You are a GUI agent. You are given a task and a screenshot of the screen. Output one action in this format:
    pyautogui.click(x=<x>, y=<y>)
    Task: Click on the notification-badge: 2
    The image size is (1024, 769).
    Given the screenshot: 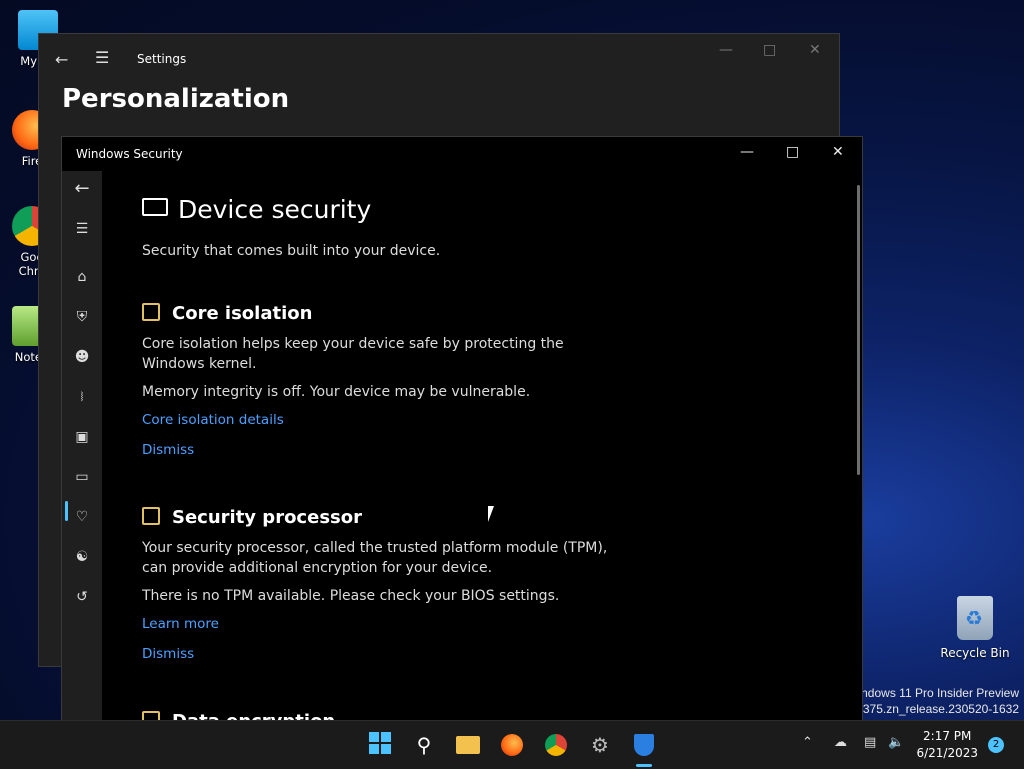 What is the action you would take?
    pyautogui.click(x=996, y=745)
    